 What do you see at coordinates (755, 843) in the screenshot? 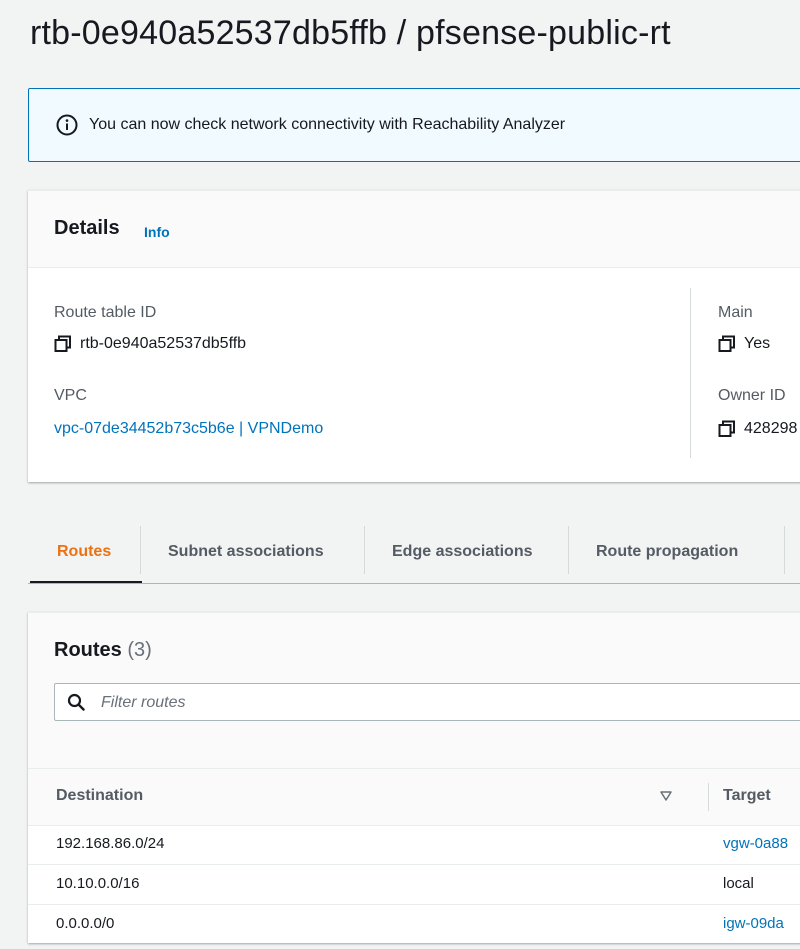
I see `route-target-link: vgw-0a88` at bounding box center [755, 843].